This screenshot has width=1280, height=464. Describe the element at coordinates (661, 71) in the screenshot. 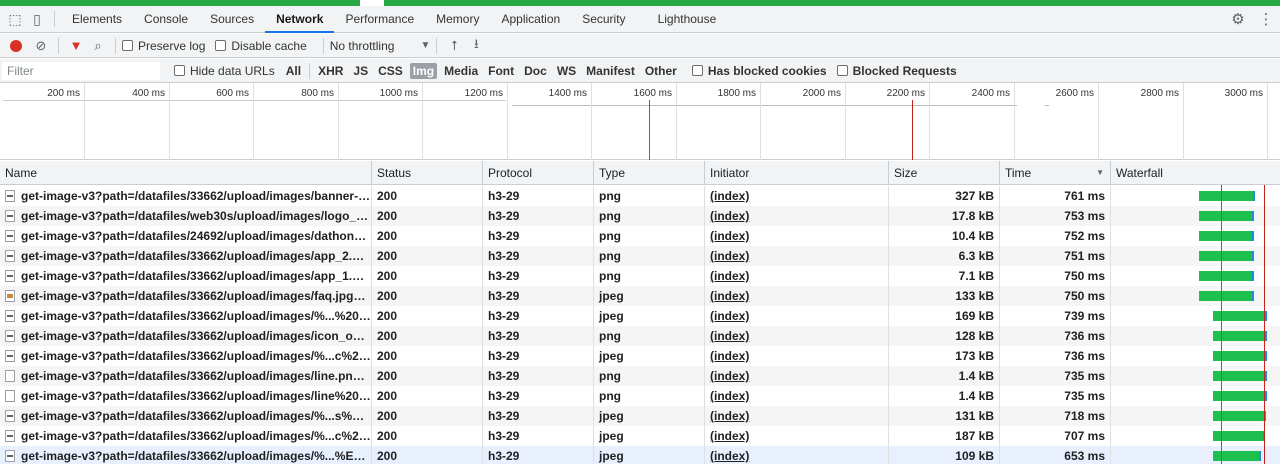

I see `filter-type-other: Other` at that location.